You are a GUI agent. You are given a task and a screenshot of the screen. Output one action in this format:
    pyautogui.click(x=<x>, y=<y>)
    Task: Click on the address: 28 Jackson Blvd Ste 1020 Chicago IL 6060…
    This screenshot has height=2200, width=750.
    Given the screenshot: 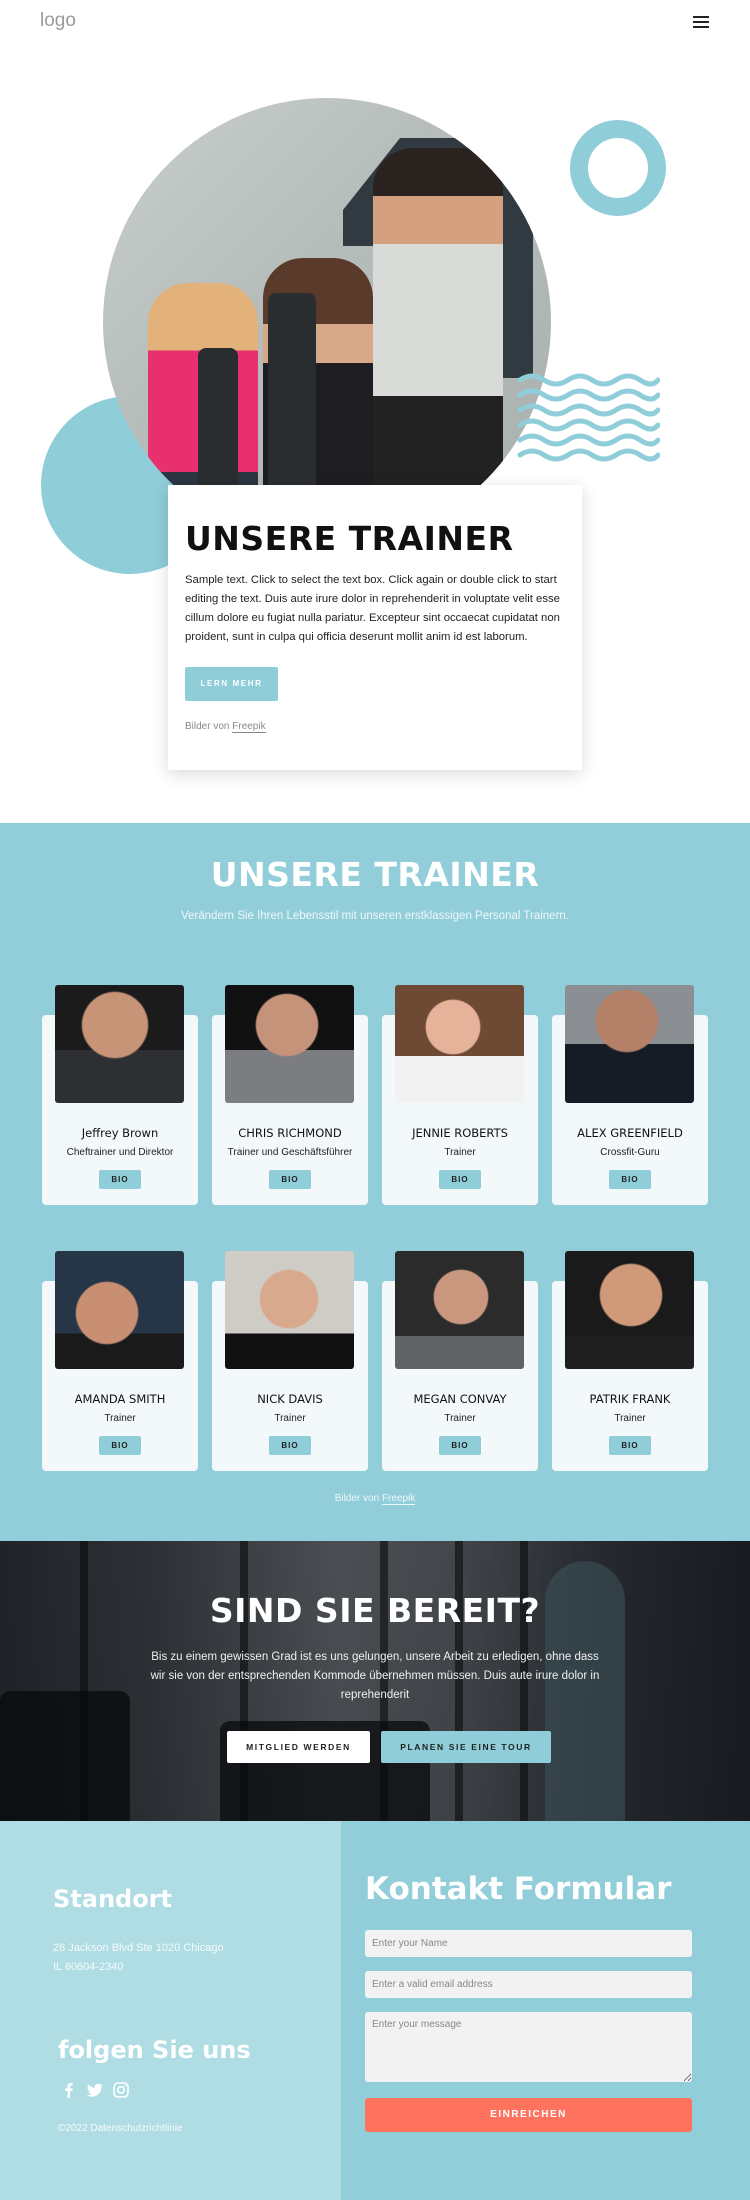 What is the action you would take?
    pyautogui.click(x=138, y=1957)
    